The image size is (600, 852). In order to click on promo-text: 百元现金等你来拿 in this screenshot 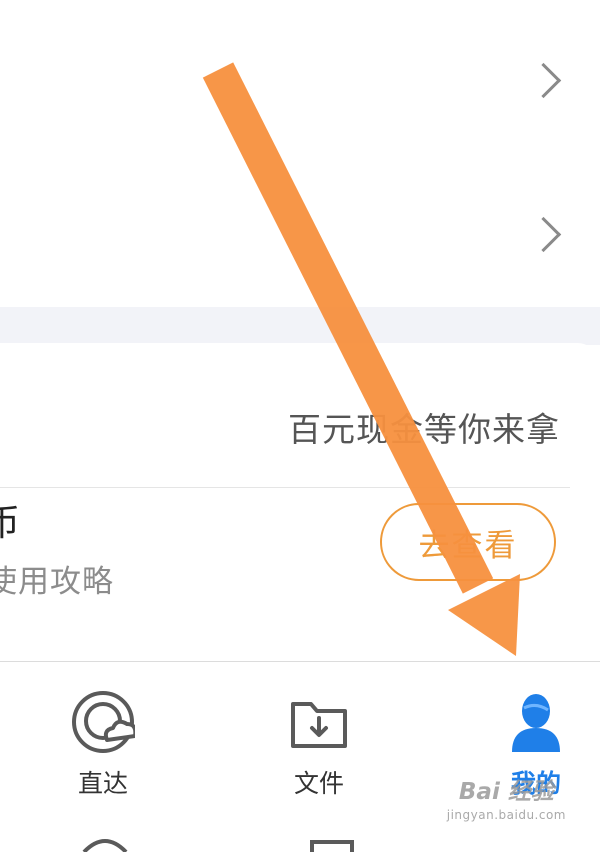, I will do `click(424, 429)`.